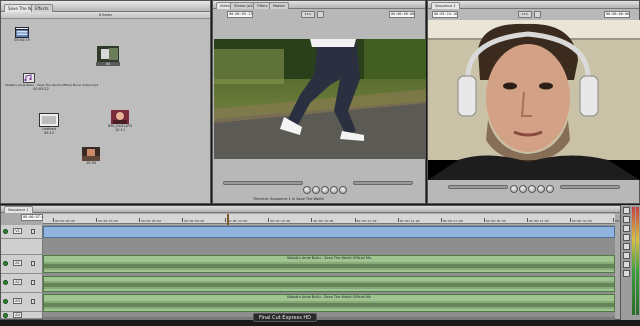 This screenshot has height=326, width=640. What do you see at coordinates (308, 14) in the screenshot?
I see `viewer-zoom-popup: 51%` at bounding box center [308, 14].